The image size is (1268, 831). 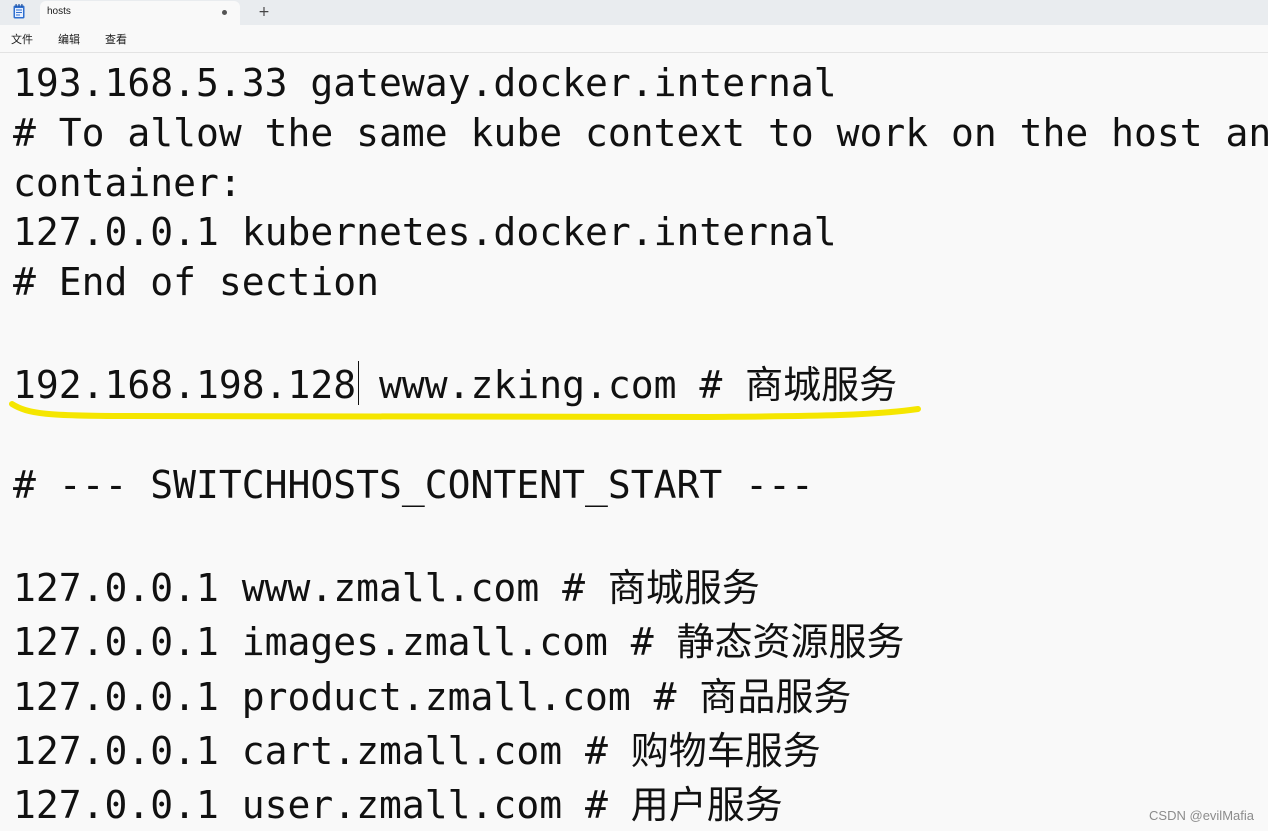 I want to click on tab-bar: hosts +, so click(x=634, y=12).